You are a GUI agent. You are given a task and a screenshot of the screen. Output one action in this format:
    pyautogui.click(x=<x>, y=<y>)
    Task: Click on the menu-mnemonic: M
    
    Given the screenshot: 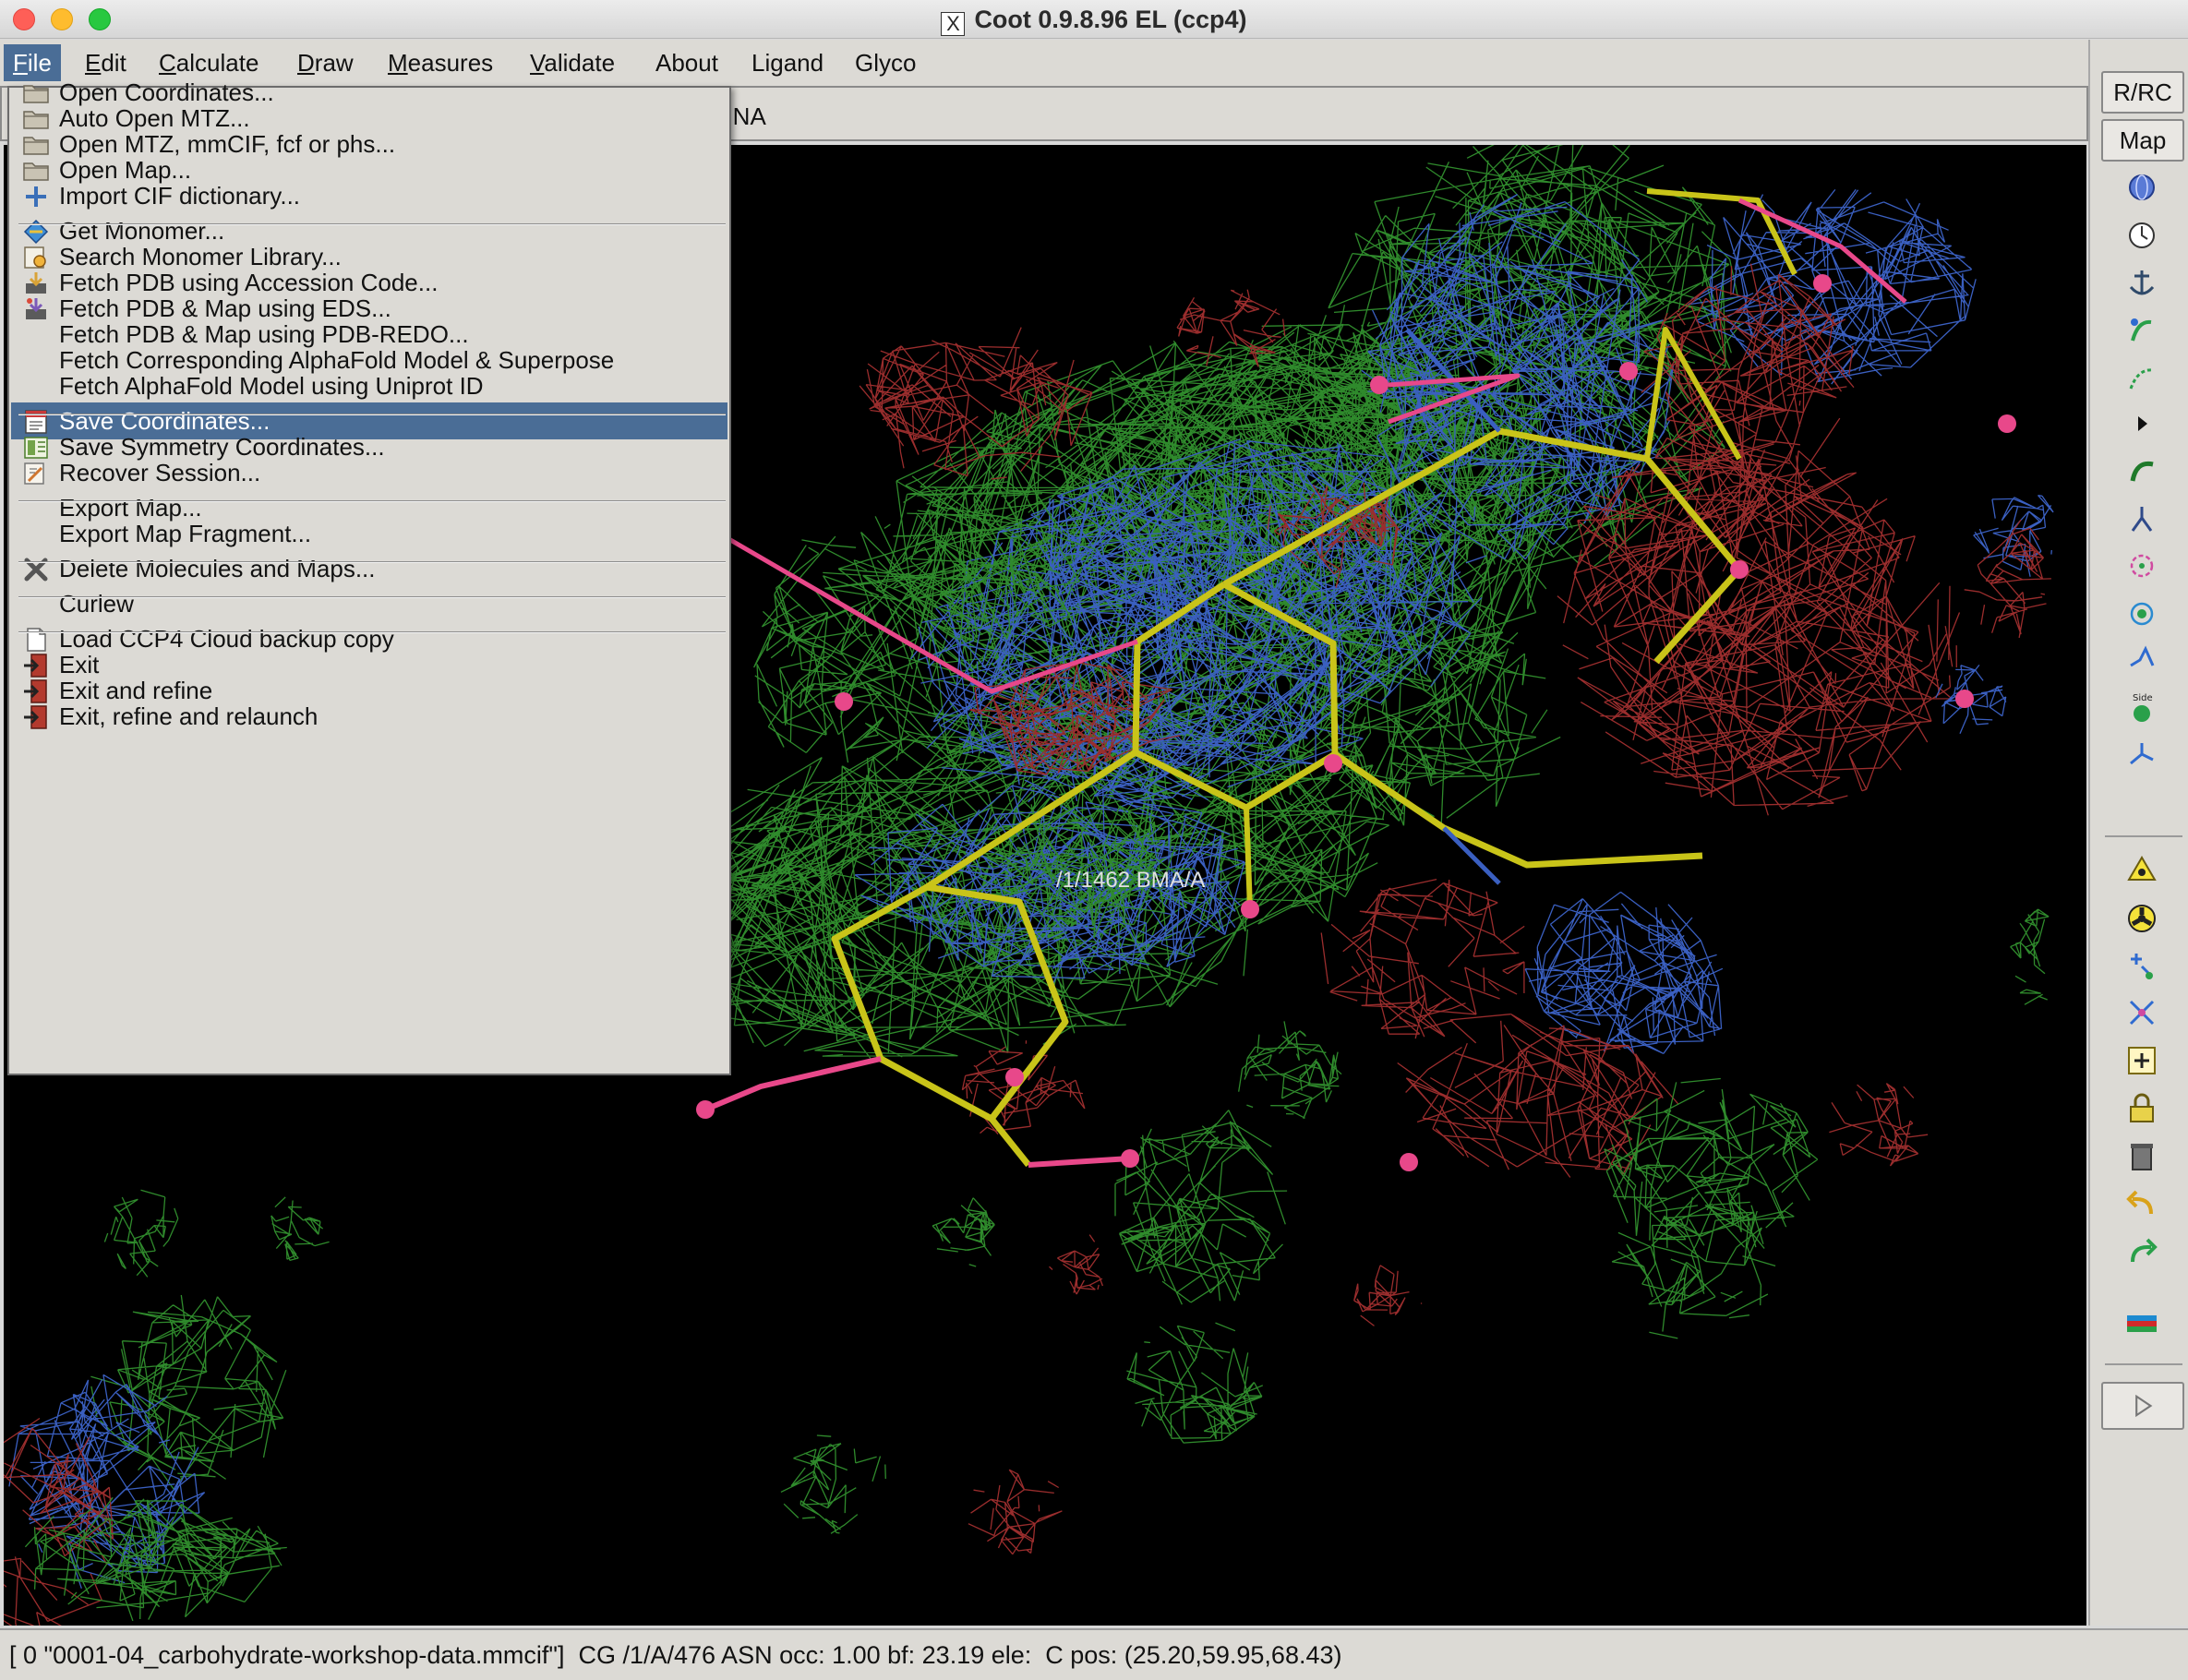 What is the action you would take?
    pyautogui.click(x=398, y=63)
    